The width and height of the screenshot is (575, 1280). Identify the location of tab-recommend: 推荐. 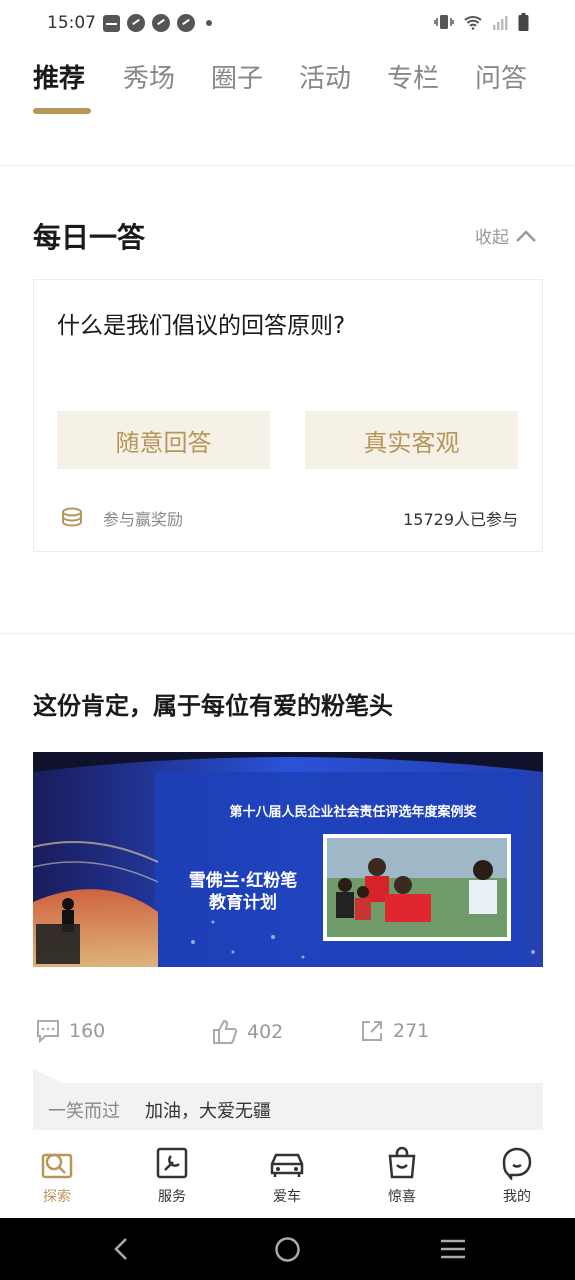
(59, 76).